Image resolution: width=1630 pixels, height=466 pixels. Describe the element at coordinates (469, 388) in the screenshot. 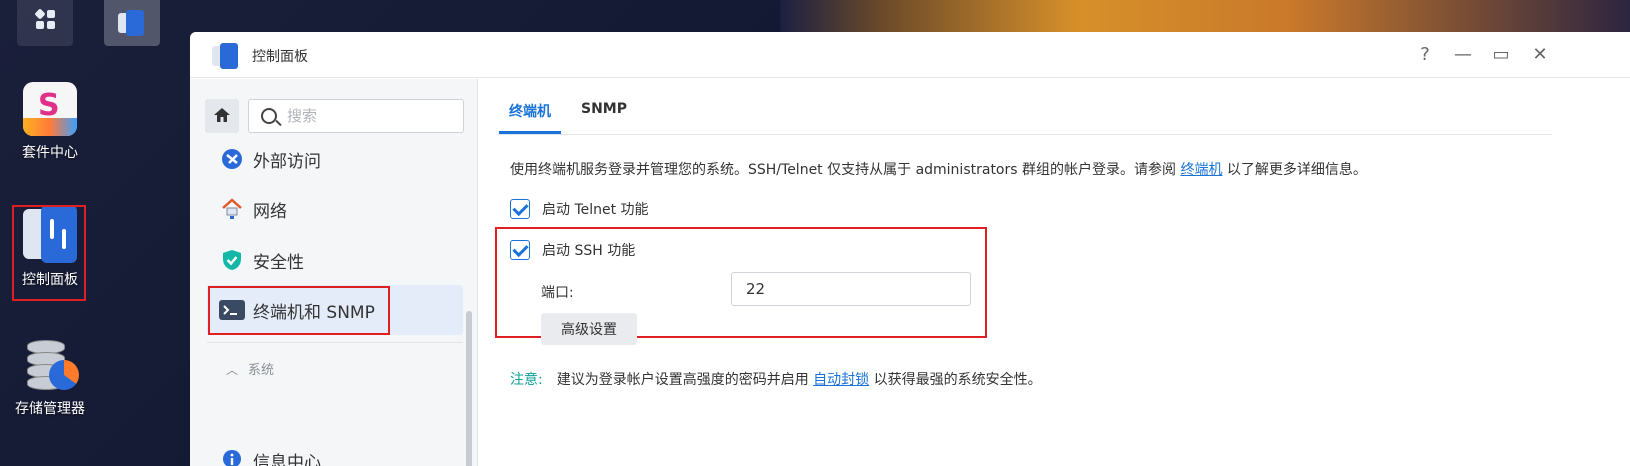

I see `sidebar-scrollbar` at that location.